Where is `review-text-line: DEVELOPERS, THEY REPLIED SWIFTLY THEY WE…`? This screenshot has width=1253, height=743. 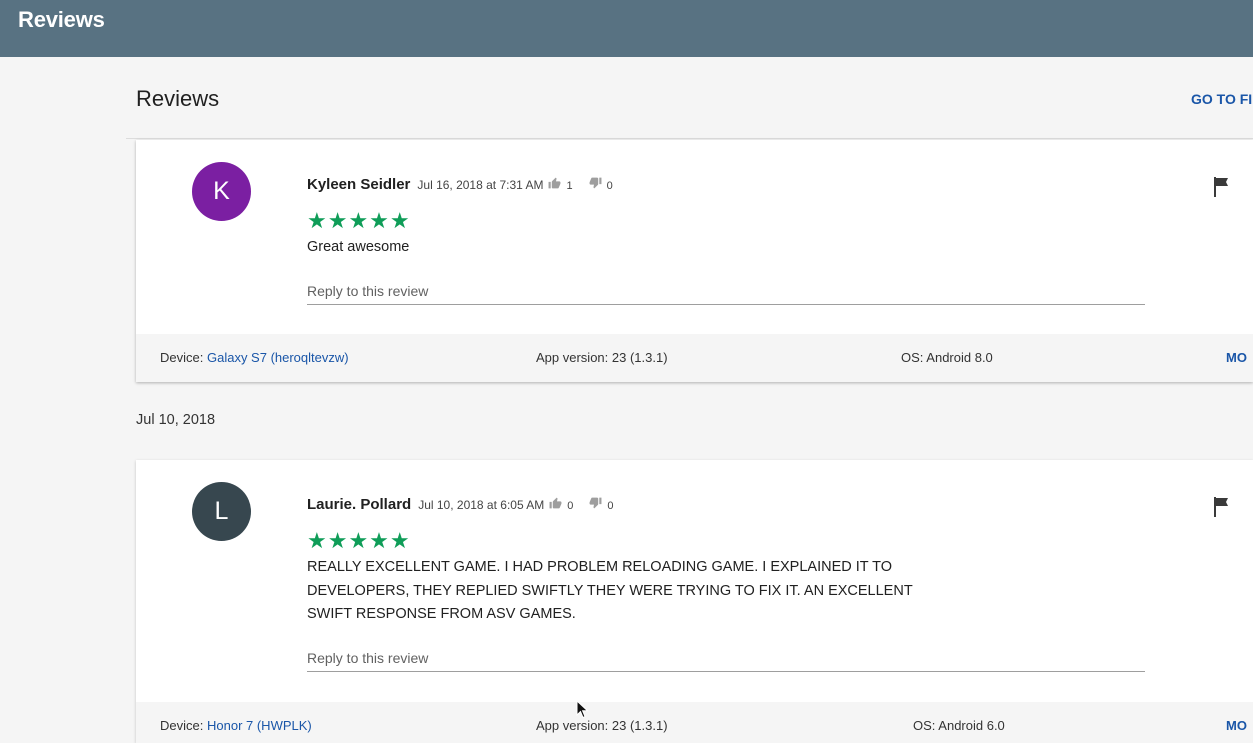 review-text-line: DEVELOPERS, THEY REPLIED SWIFTLY THEY WE… is located at coordinates (610, 590).